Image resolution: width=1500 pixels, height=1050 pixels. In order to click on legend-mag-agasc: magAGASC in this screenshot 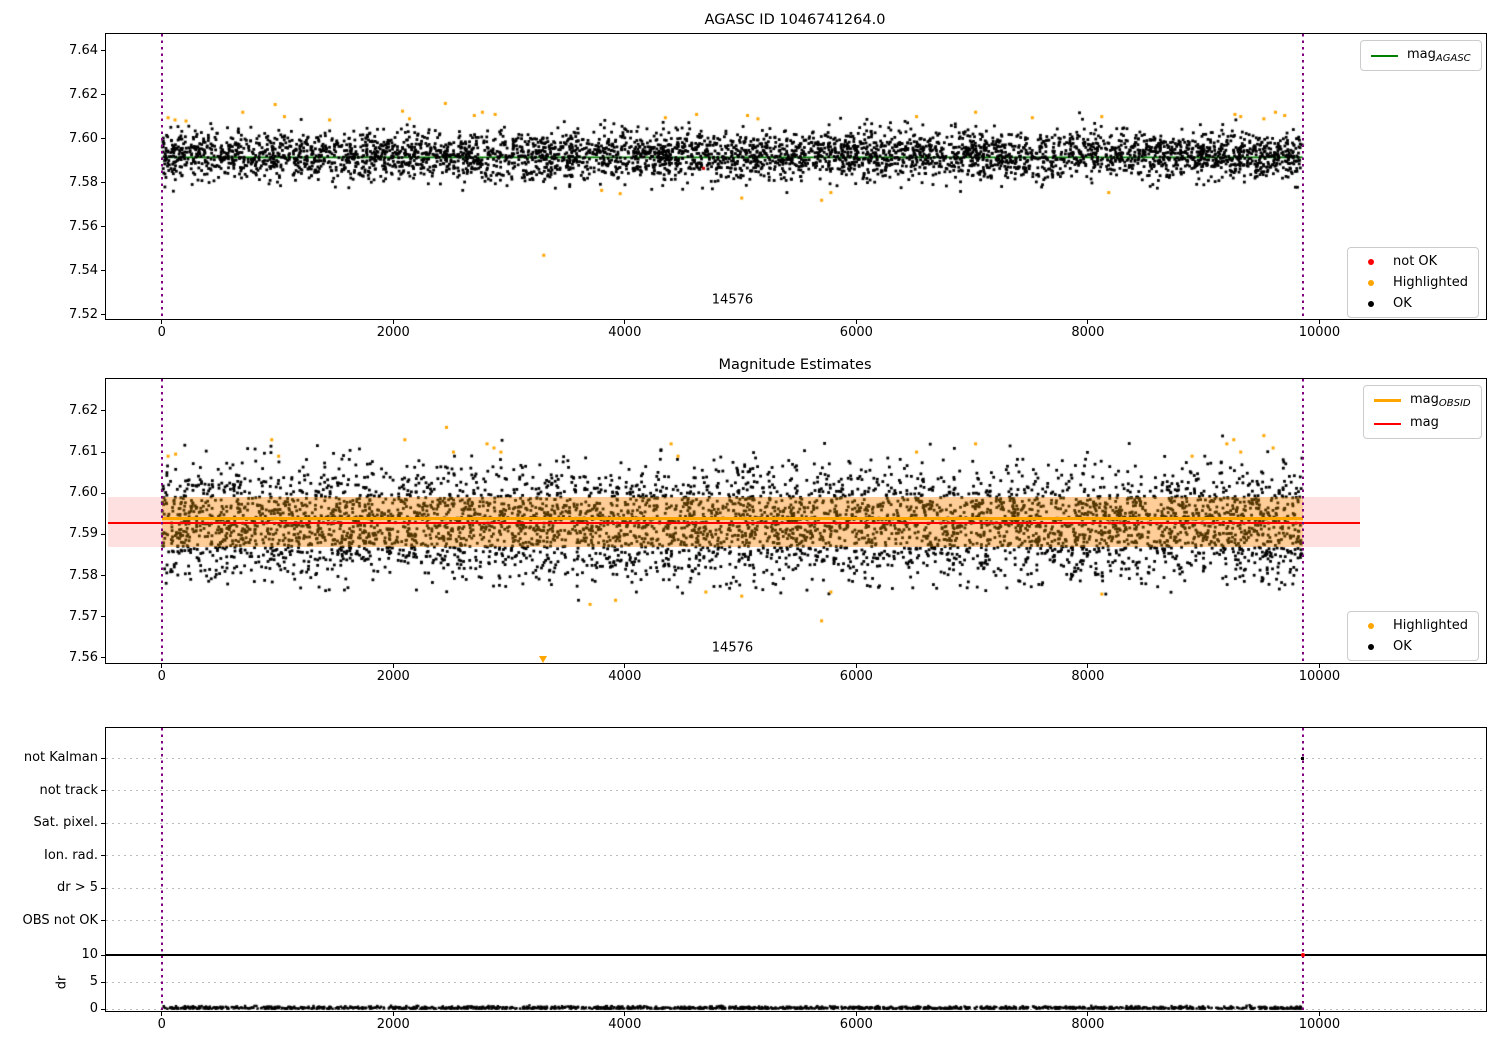, I will do `click(1421, 55)`.